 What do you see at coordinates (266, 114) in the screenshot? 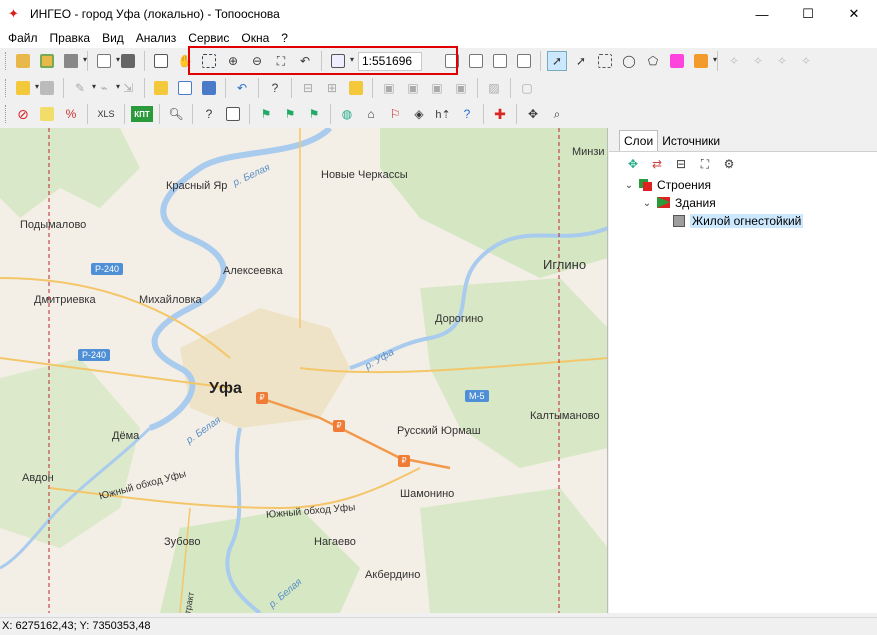
I see `network-link-icon: ⚑` at bounding box center [266, 114].